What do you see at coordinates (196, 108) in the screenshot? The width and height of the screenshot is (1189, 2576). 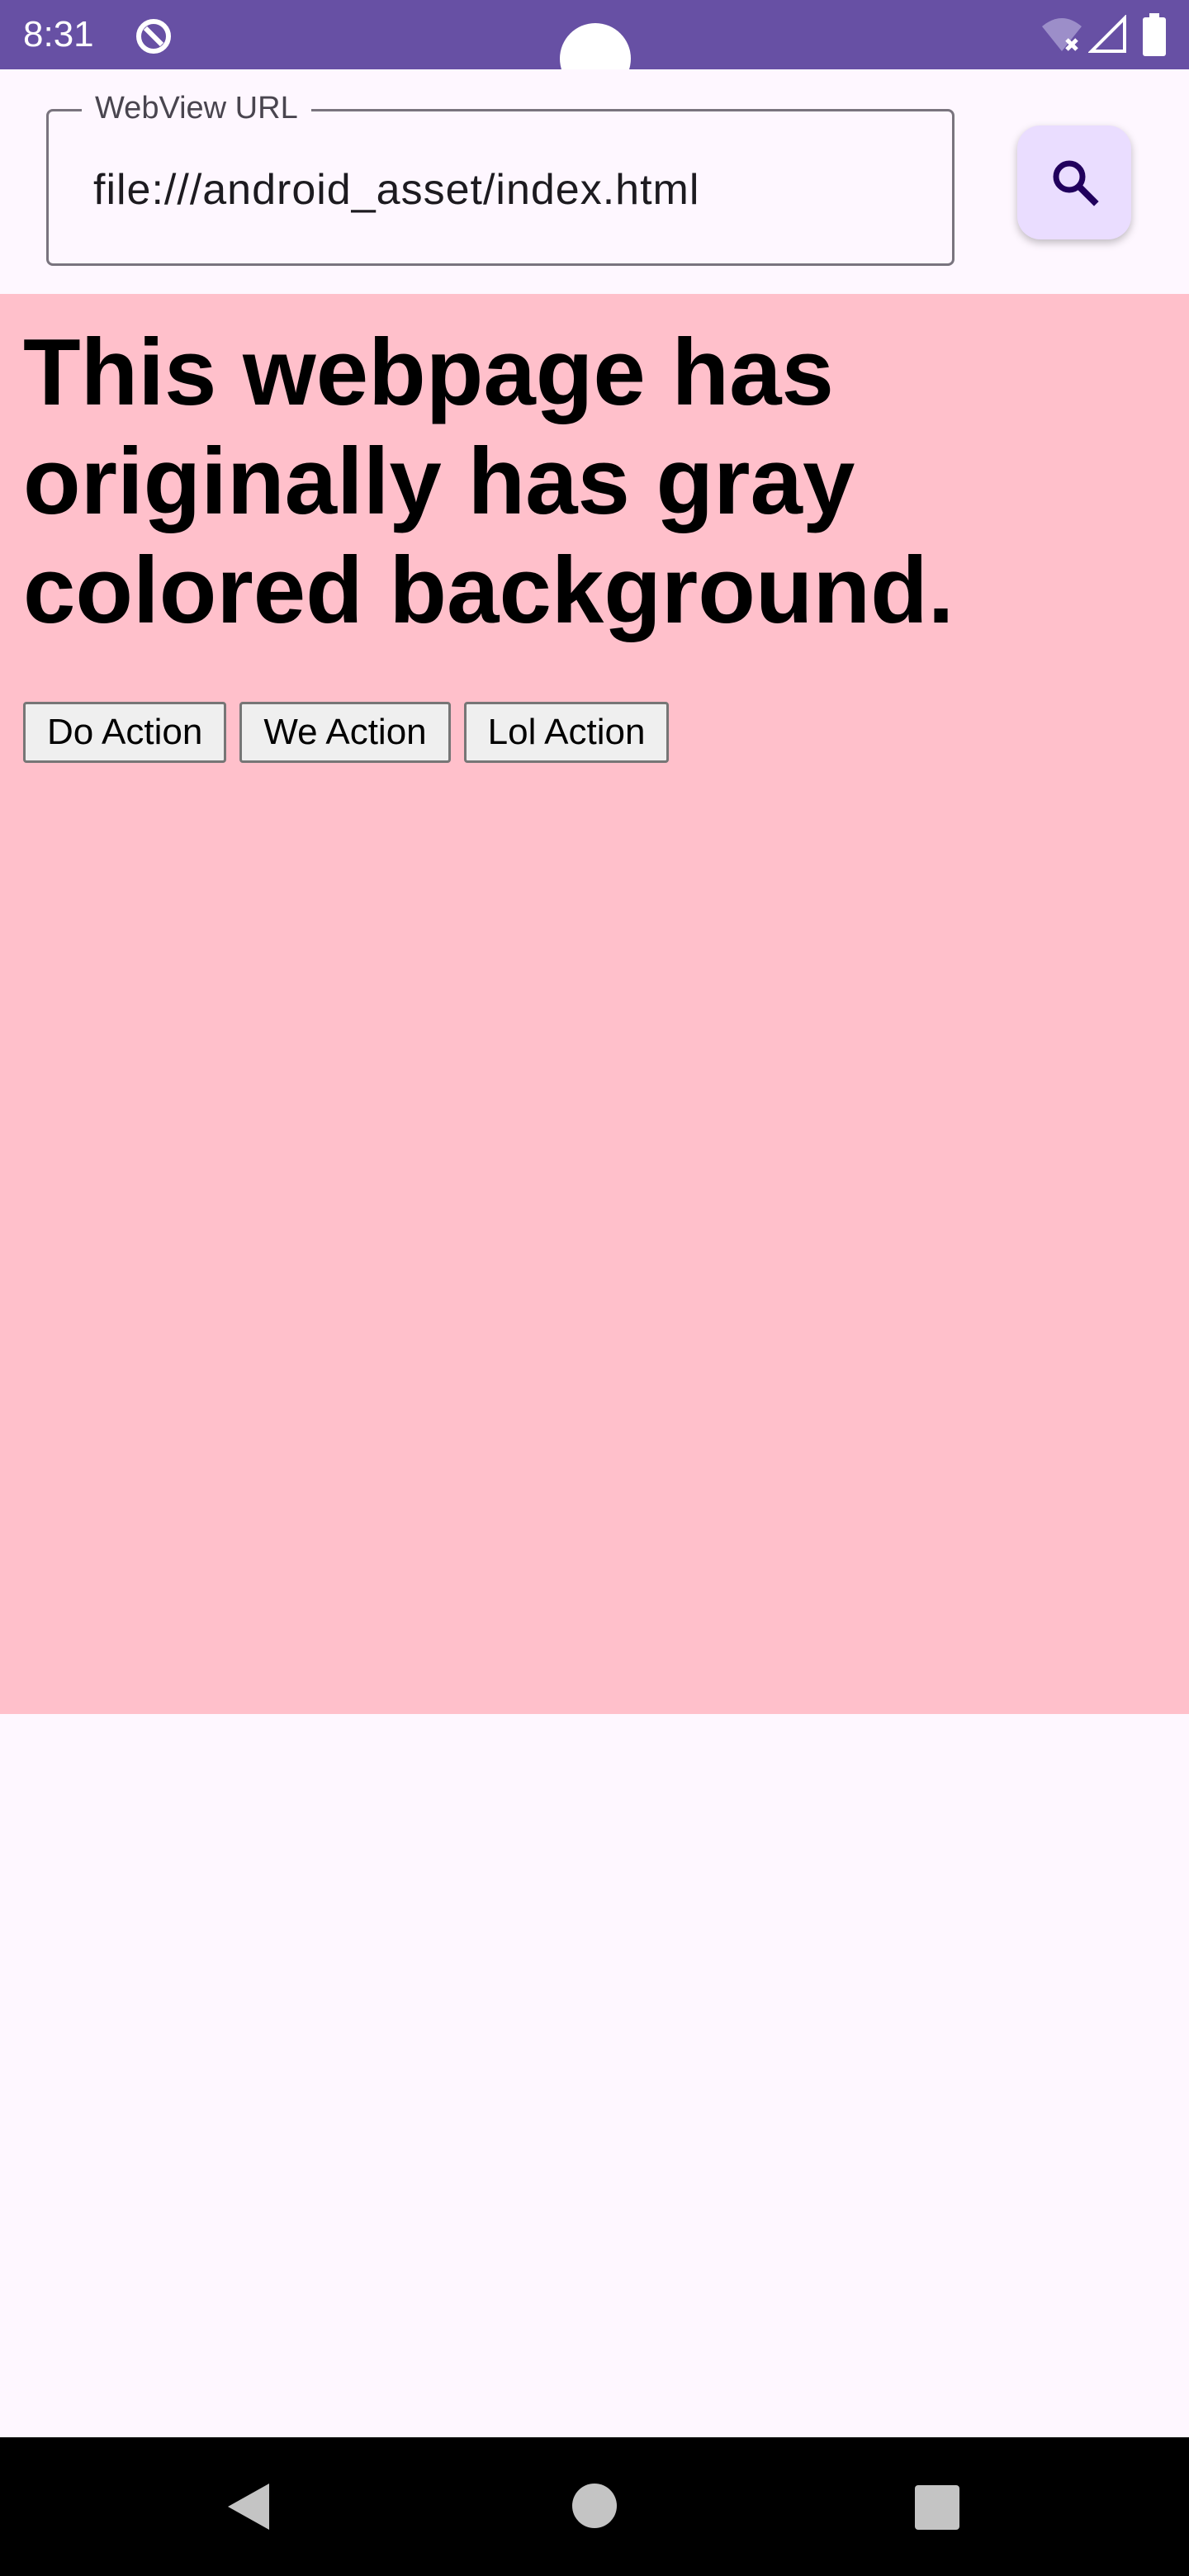 I see `url-field-label: WebView URL` at bounding box center [196, 108].